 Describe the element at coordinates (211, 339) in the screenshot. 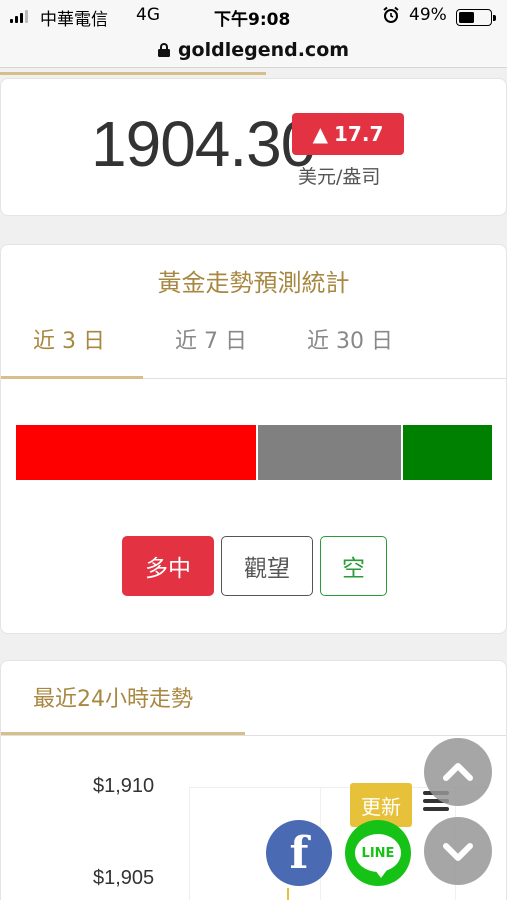

I see `tab-7-days: 近 7 日` at that location.